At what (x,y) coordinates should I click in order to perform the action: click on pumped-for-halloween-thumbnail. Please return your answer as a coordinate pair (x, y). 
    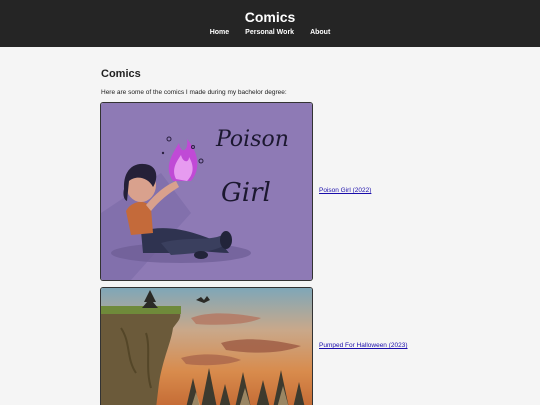
    Looking at the image, I should click on (206, 346).